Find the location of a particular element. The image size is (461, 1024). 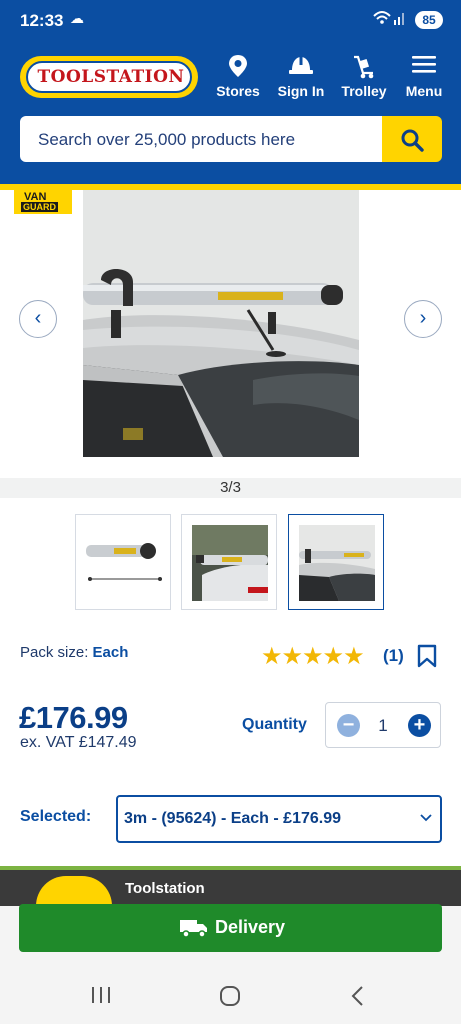

brand-badge: VAN GUARD is located at coordinates (43, 202).